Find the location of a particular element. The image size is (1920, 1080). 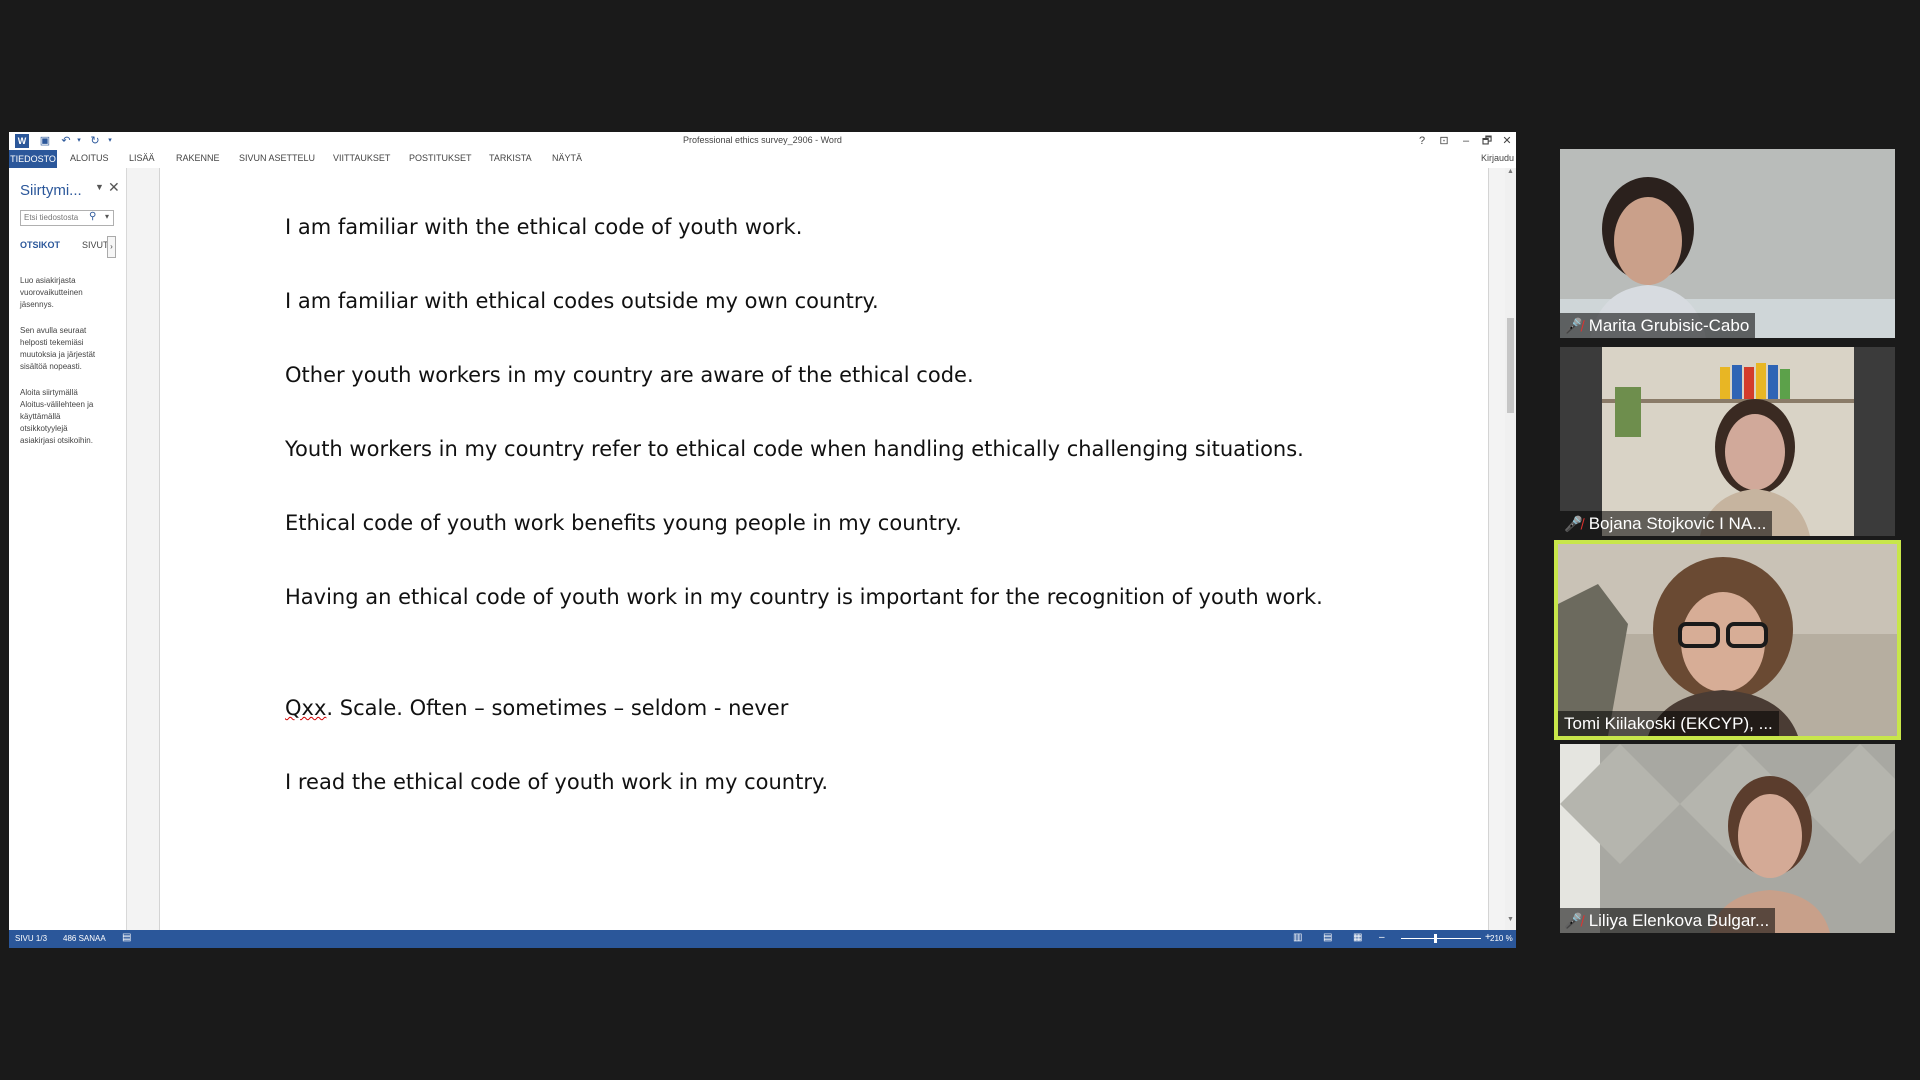

zoom-slider is located at coordinates (1441, 938).